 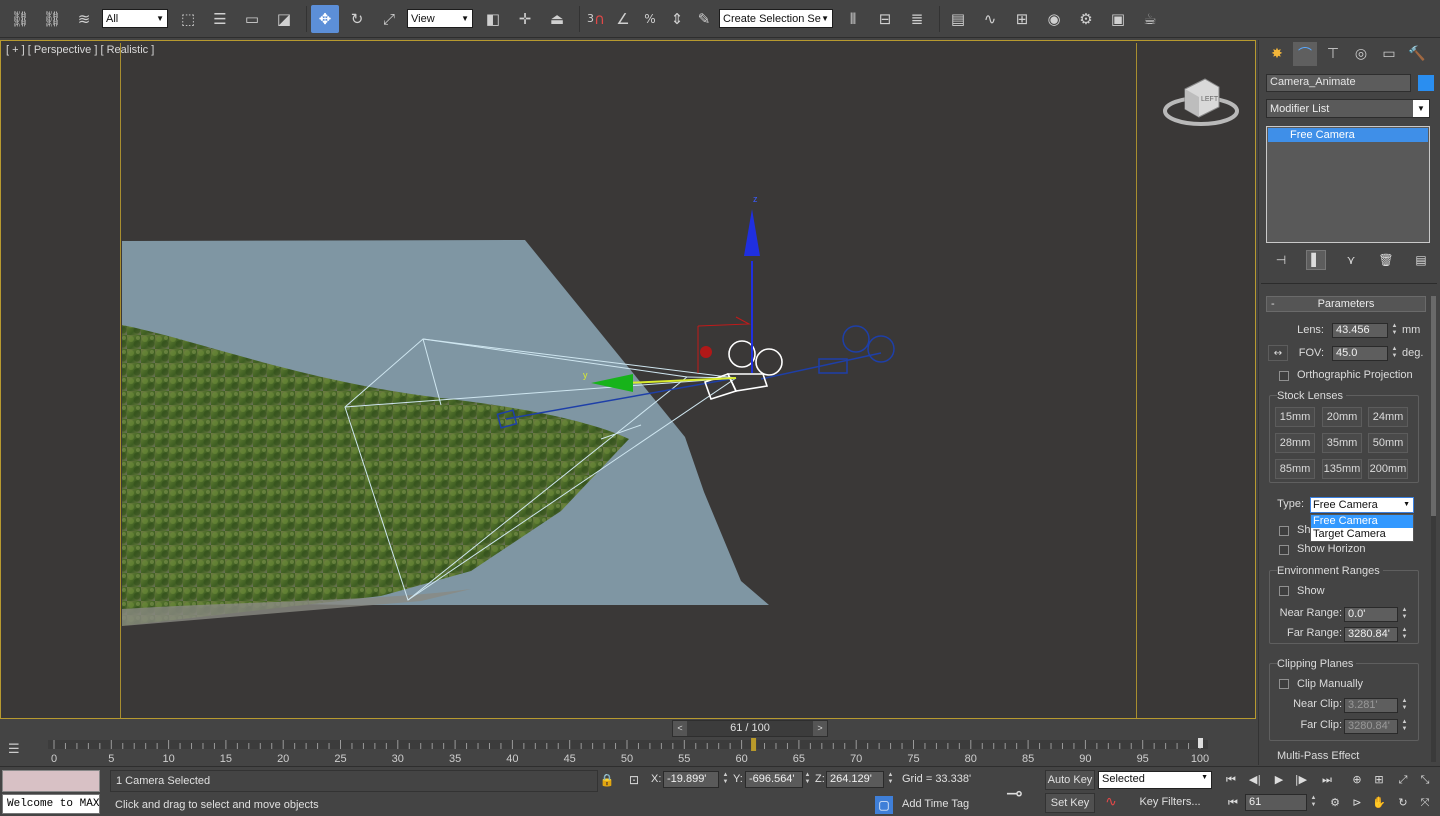 What do you see at coordinates (220, 19) in the screenshot?
I see `select-by-name-icon: ☰` at bounding box center [220, 19].